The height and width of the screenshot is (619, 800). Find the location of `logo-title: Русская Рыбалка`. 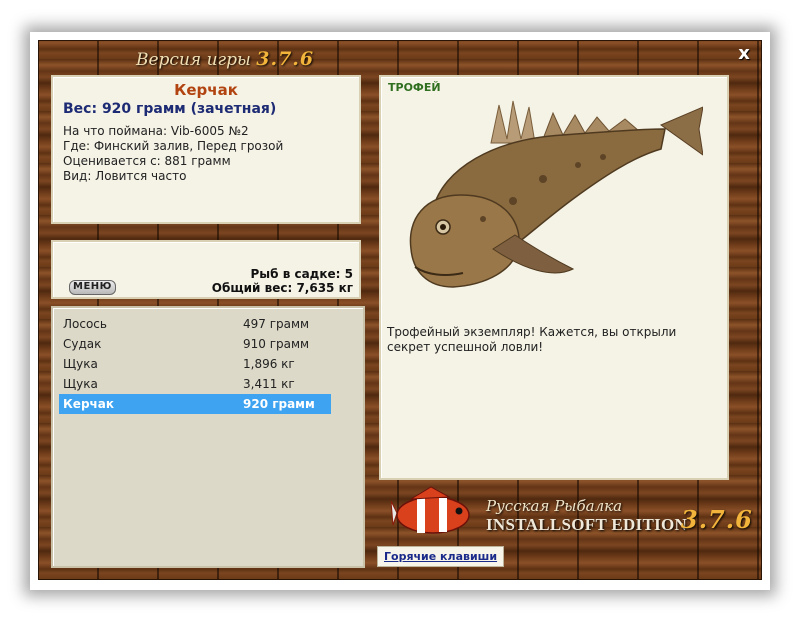

logo-title: Русская Рыбалка is located at coordinates (554, 506).